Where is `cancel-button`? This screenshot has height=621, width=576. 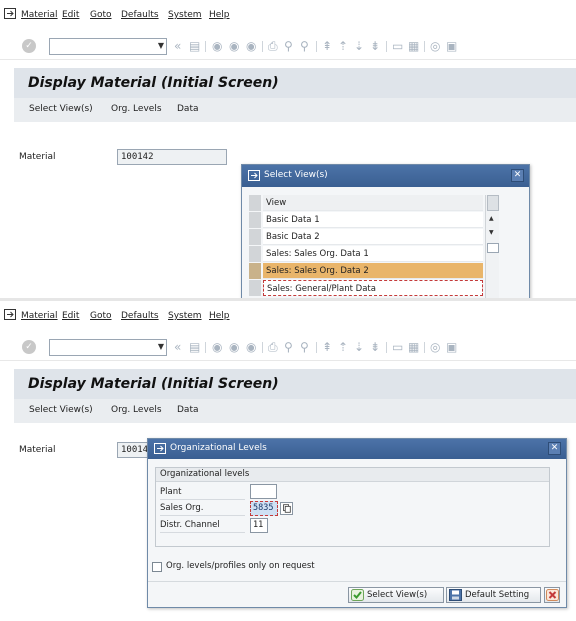 cancel-button is located at coordinates (552, 595).